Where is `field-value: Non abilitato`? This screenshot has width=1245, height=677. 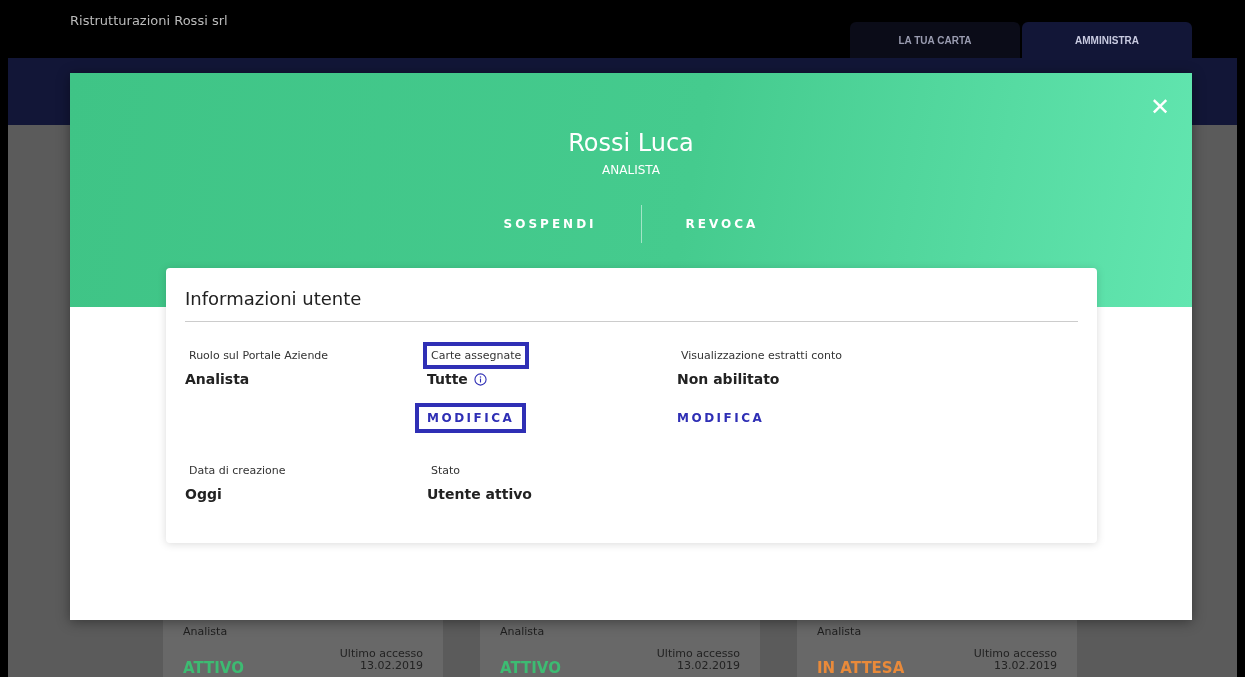 field-value: Non abilitato is located at coordinates (728, 379).